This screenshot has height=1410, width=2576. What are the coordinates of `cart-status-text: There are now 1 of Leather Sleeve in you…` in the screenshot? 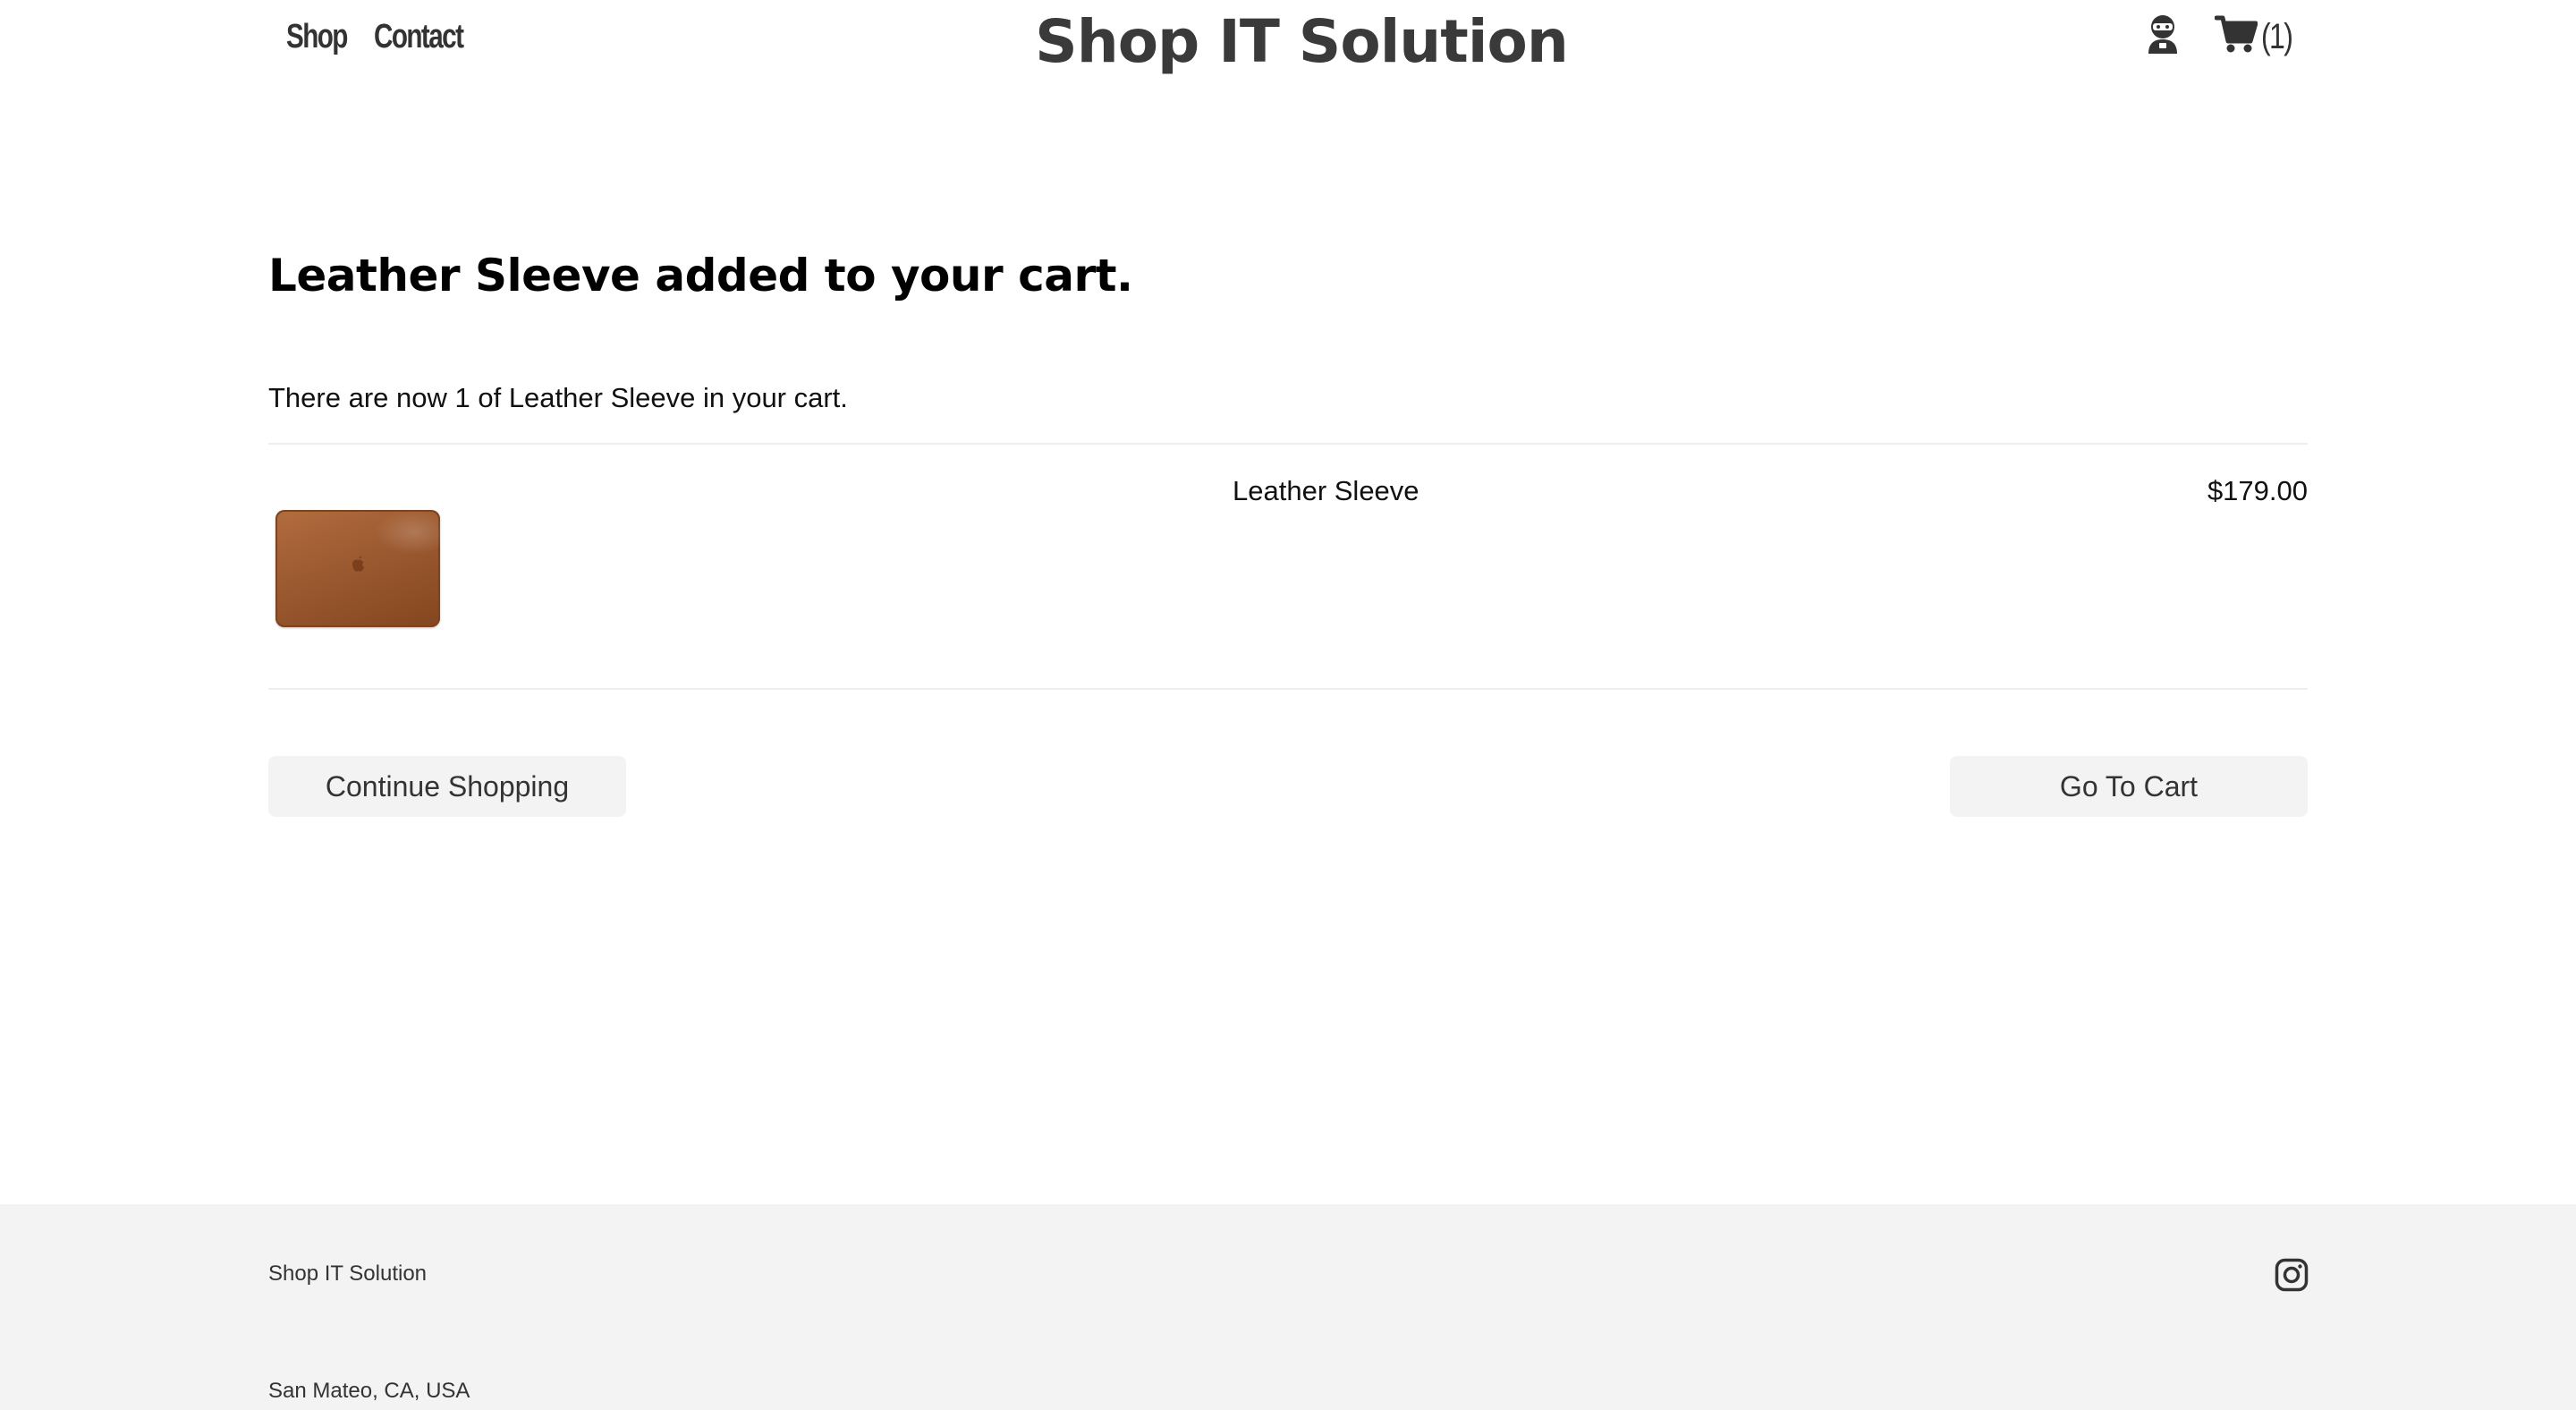 It's located at (558, 398).